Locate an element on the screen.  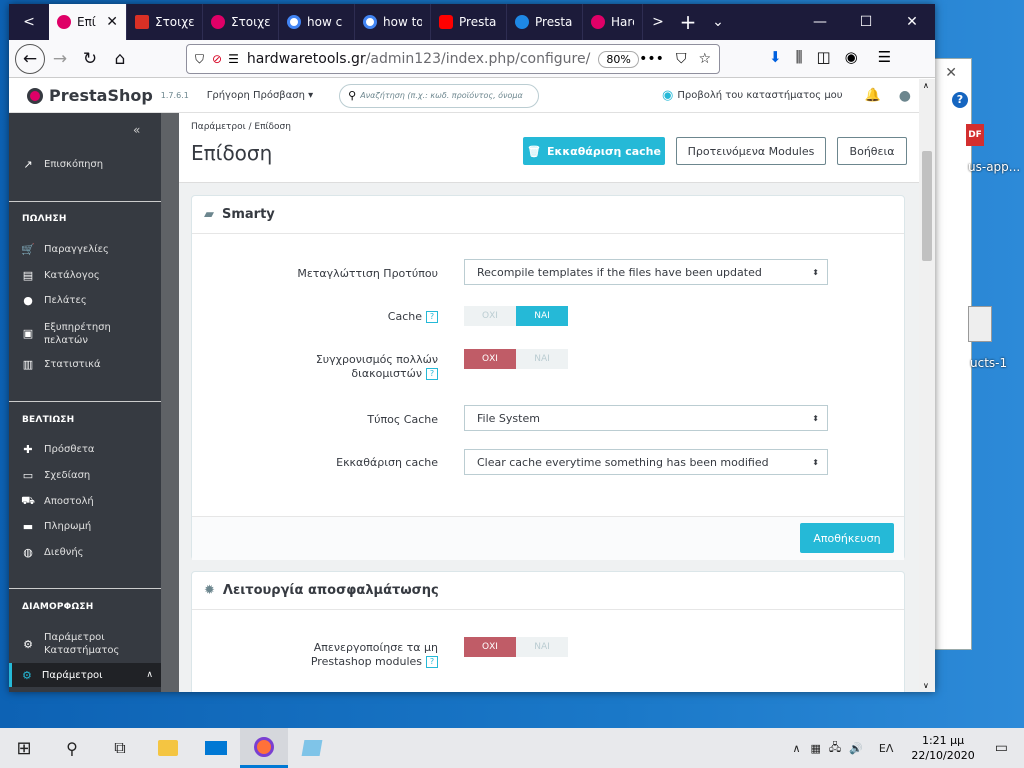
permissions-icon: ☰ is located at coordinates (233, 59).